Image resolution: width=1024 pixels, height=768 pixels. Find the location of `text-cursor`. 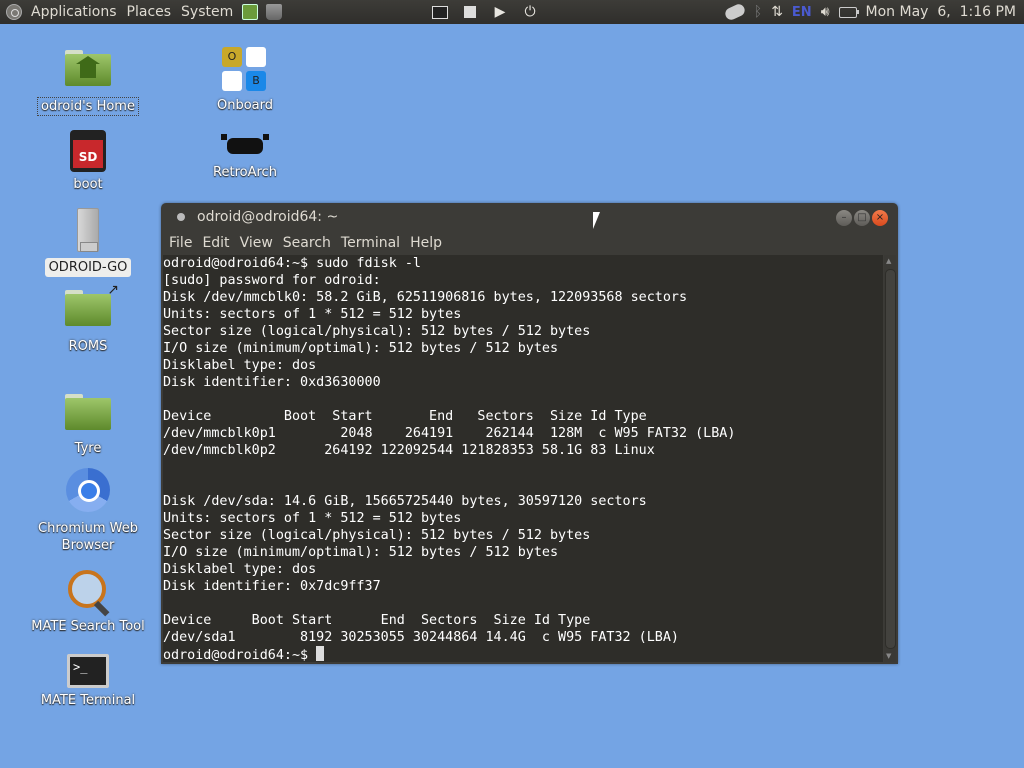

text-cursor is located at coordinates (320, 653).